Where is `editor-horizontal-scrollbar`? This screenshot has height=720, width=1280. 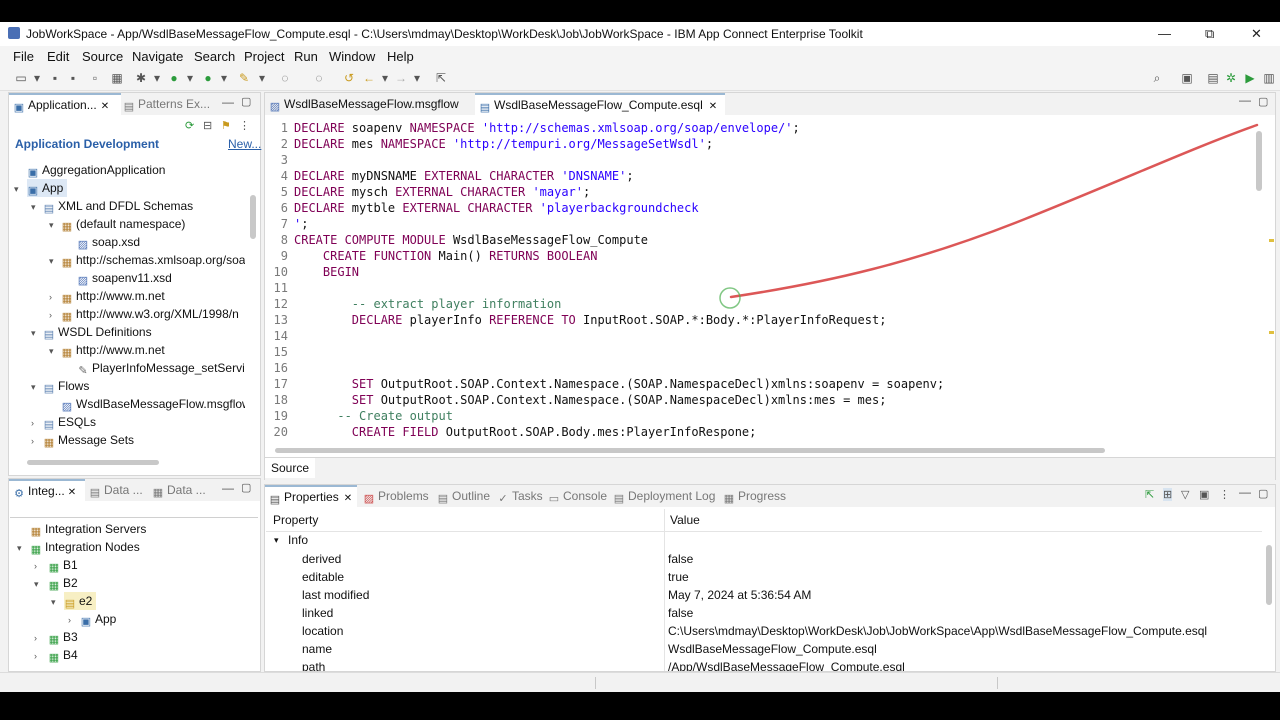 editor-horizontal-scrollbar is located at coordinates (690, 450).